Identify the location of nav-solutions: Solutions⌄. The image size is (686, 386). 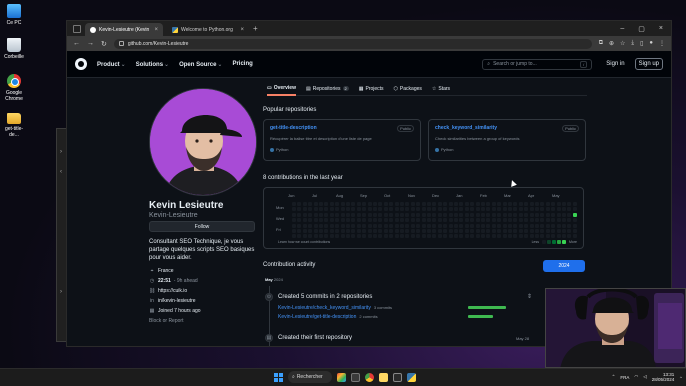
(152, 64).